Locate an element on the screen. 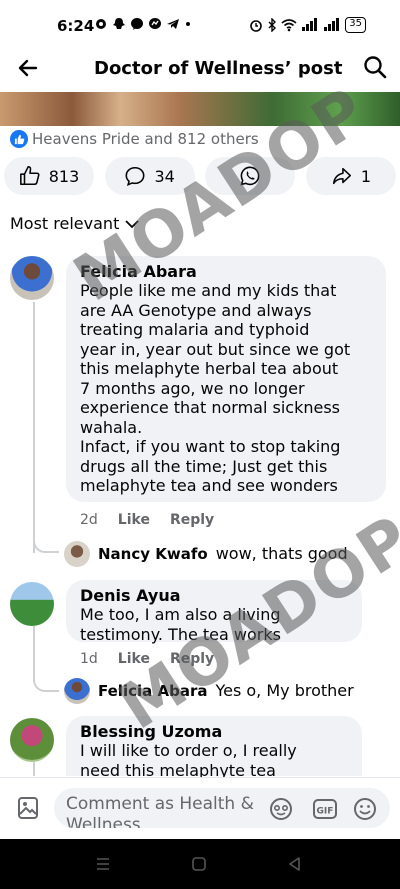 The height and width of the screenshot is (889, 400). comment-age: 2d is located at coordinates (89, 520).